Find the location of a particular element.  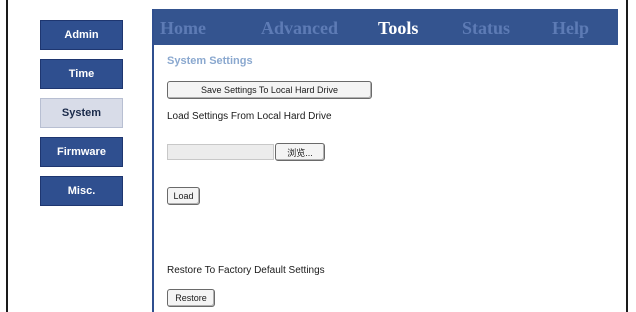

top-nav: Home Advanced Tools Status Help is located at coordinates (386, 27).